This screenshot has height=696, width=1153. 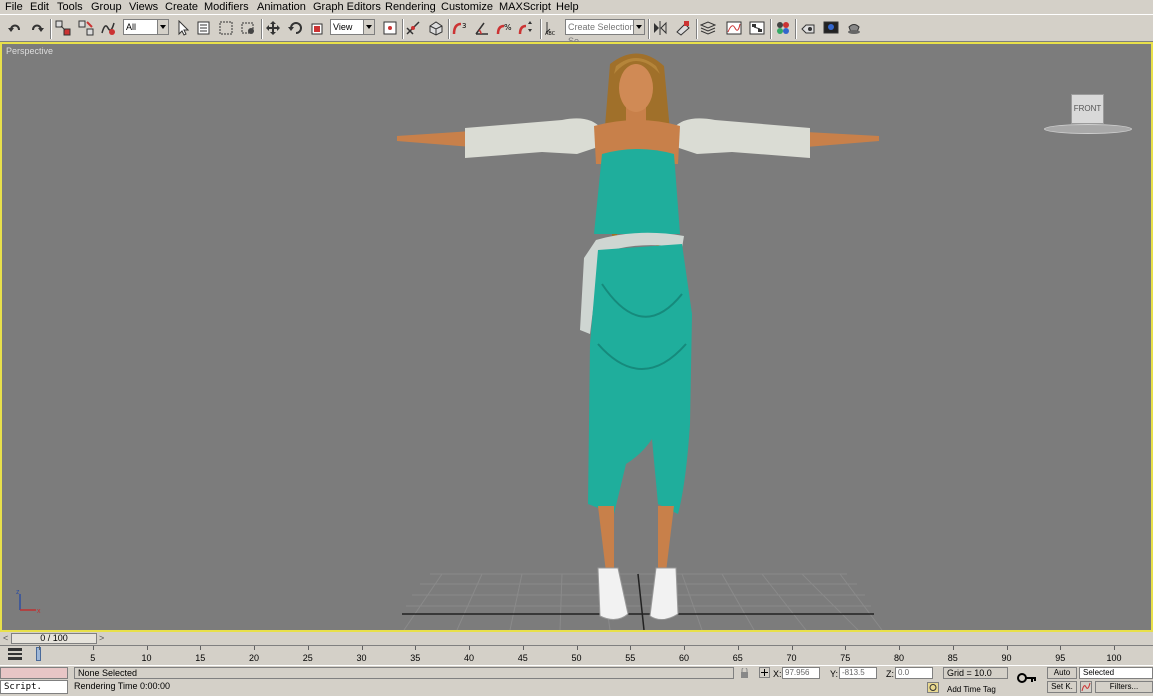 What do you see at coordinates (273, 28) in the screenshot?
I see `select-and-move-icon` at bounding box center [273, 28].